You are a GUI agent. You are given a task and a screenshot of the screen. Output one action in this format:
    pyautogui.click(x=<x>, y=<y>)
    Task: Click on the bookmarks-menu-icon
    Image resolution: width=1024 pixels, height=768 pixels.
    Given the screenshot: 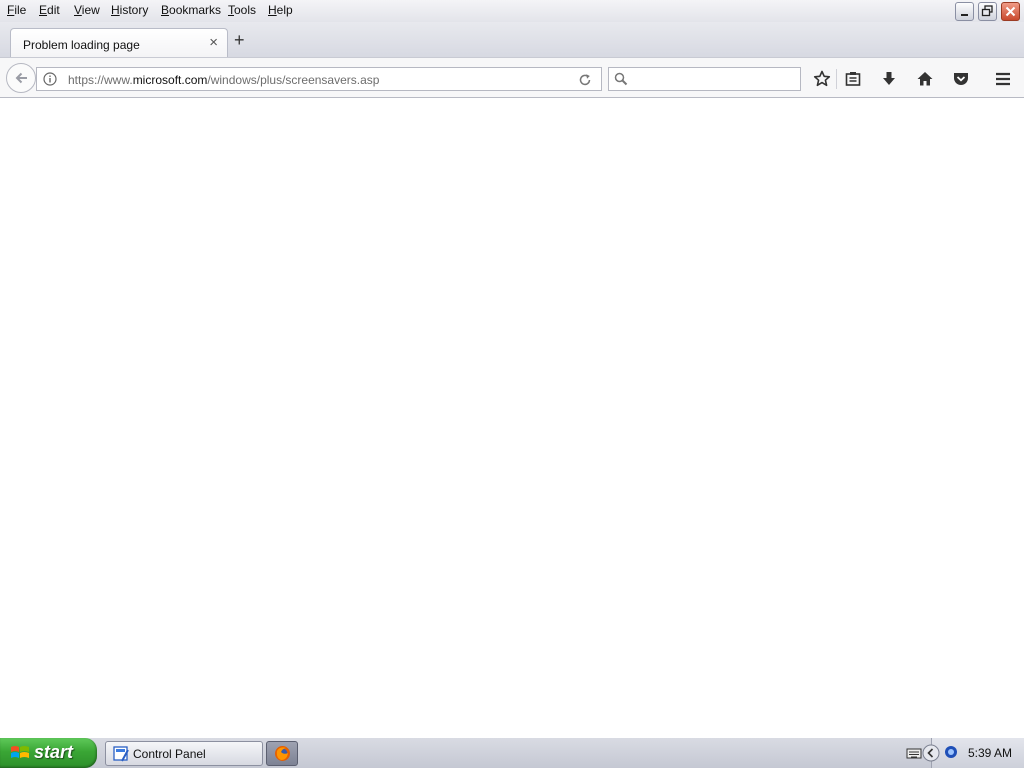 What is the action you would take?
    pyautogui.click(x=853, y=79)
    